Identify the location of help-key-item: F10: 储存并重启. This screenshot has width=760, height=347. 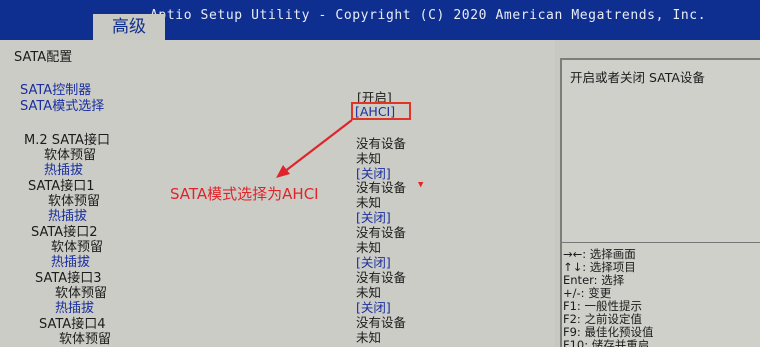
(606, 342).